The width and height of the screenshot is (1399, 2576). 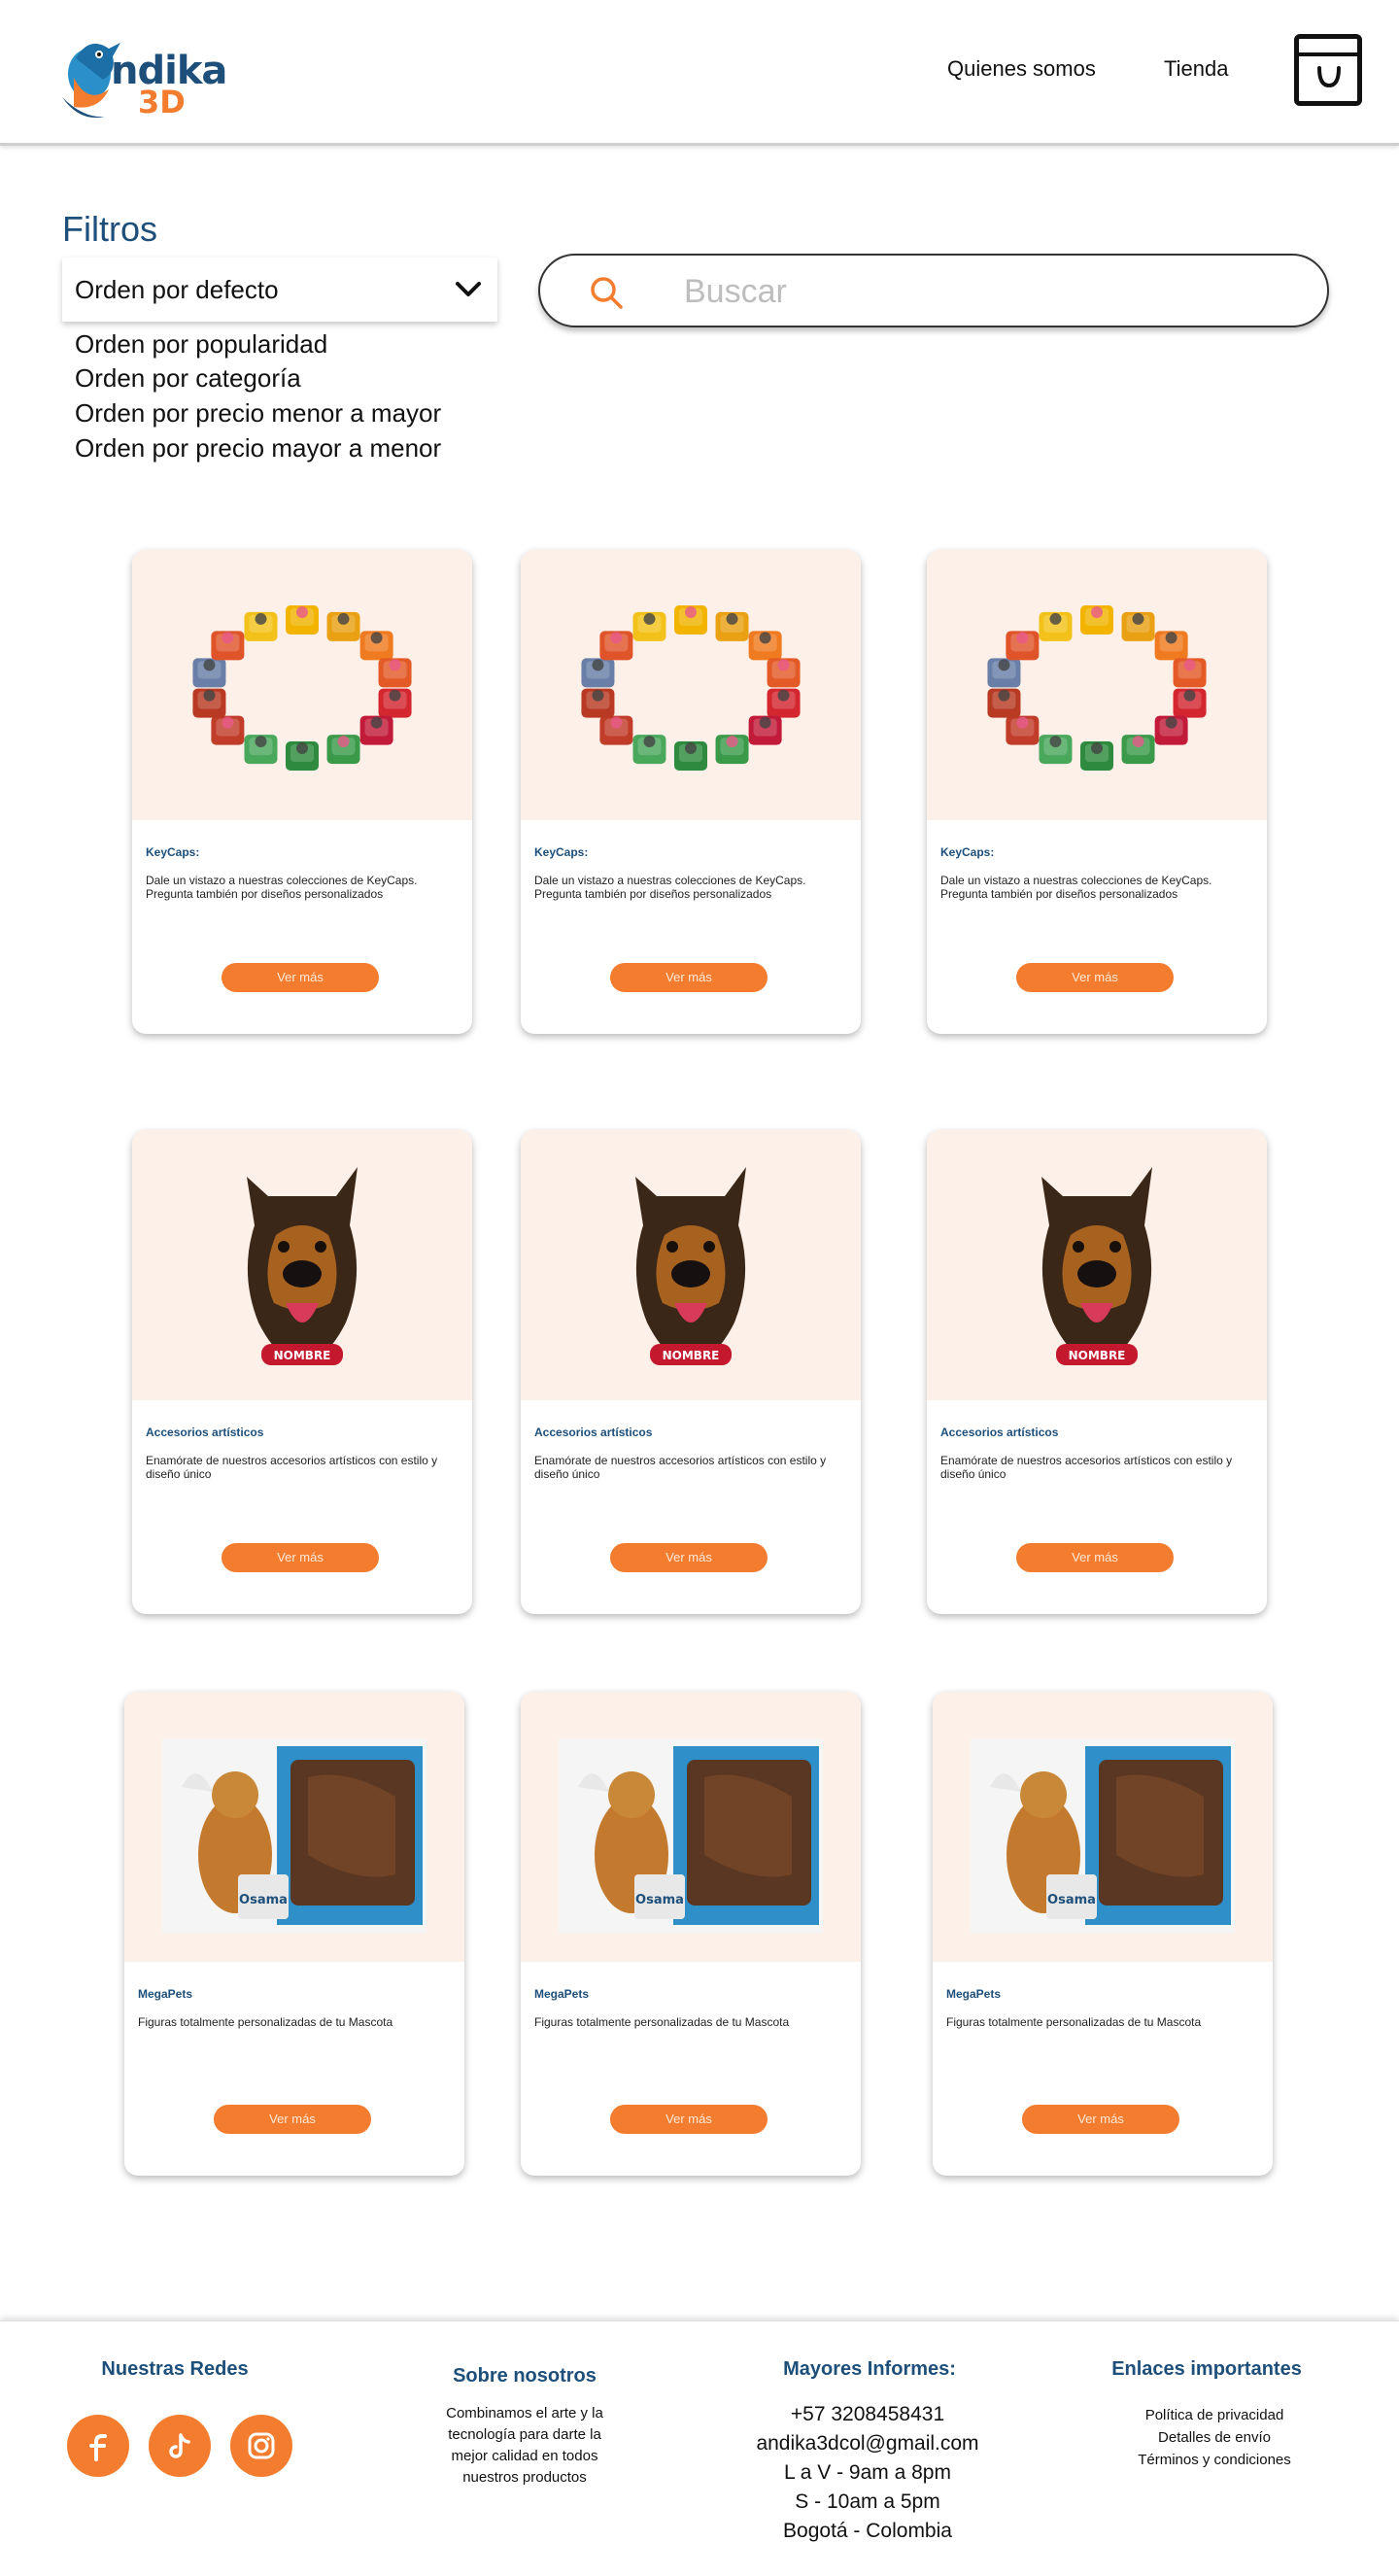 What do you see at coordinates (869, 2369) in the screenshot?
I see `footer-contact-title: Mayores Informes:` at bounding box center [869, 2369].